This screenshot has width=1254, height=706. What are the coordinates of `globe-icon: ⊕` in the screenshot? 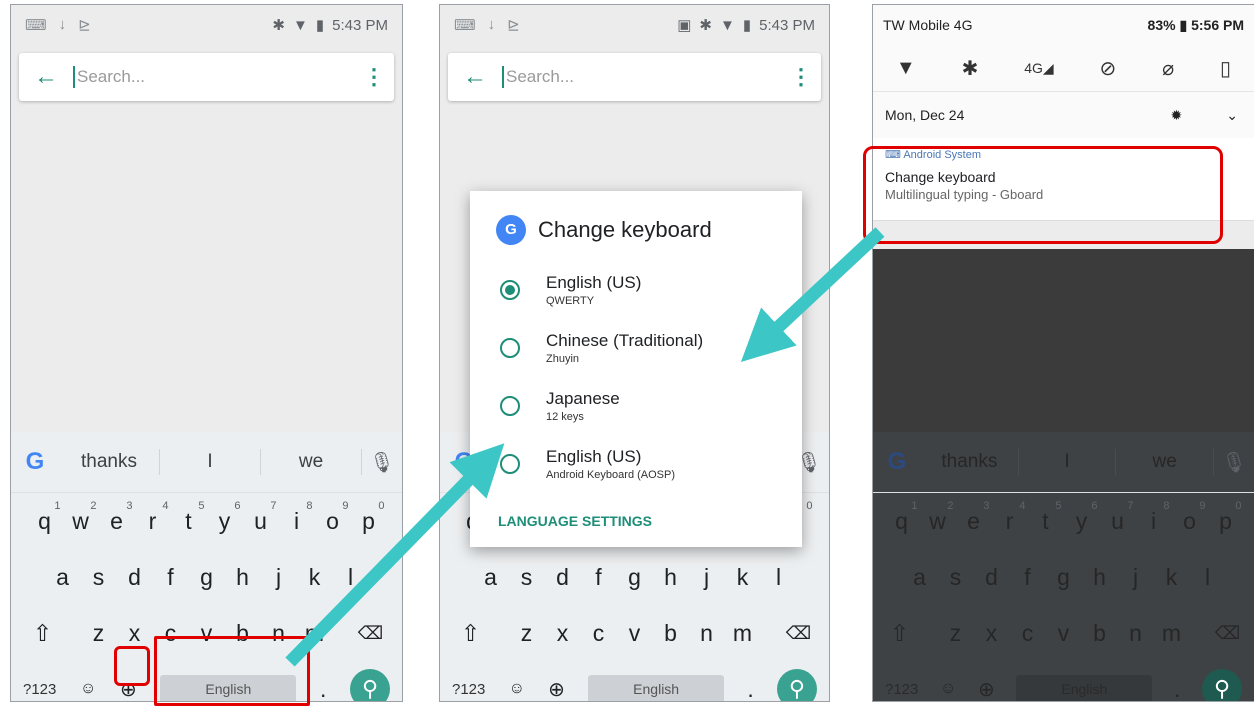 It's located at (556, 689).